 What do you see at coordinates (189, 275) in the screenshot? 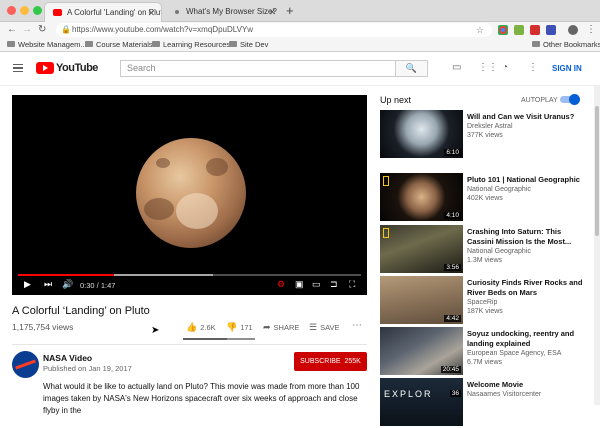
I see `progress-bar` at bounding box center [189, 275].